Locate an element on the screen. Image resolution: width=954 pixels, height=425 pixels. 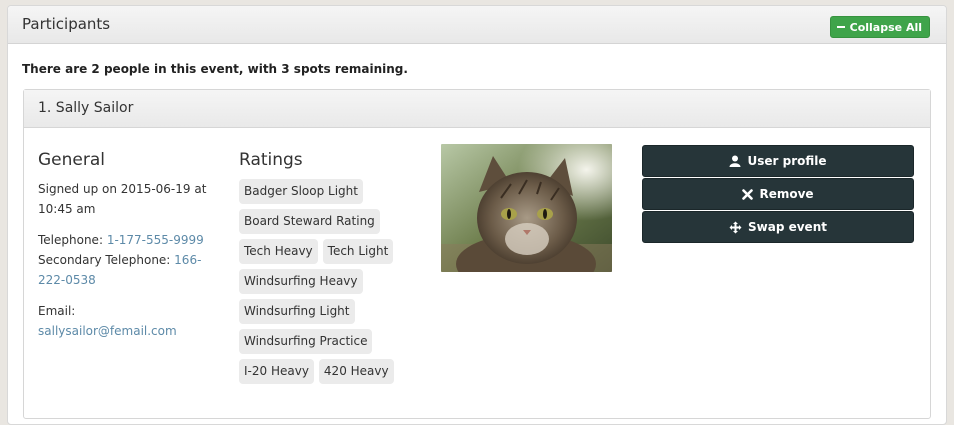
rating-tag: I-20 Heavy is located at coordinates (276, 371).